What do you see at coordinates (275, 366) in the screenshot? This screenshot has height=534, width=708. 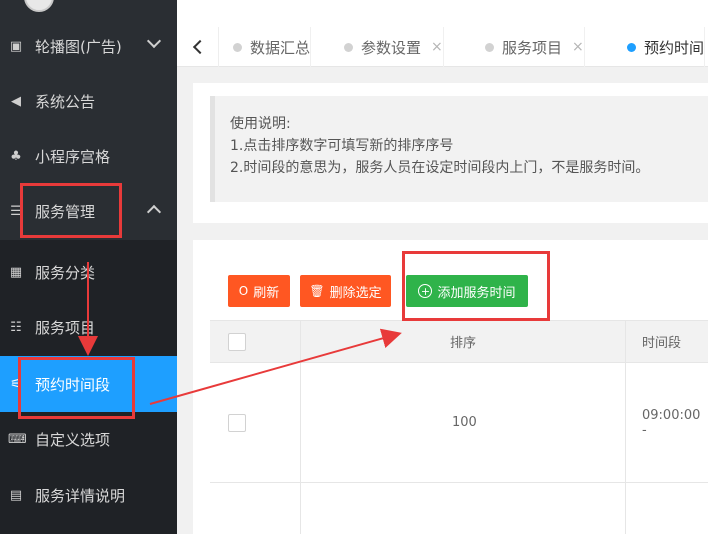 I see `annotation-arrow-right` at bounding box center [275, 366].